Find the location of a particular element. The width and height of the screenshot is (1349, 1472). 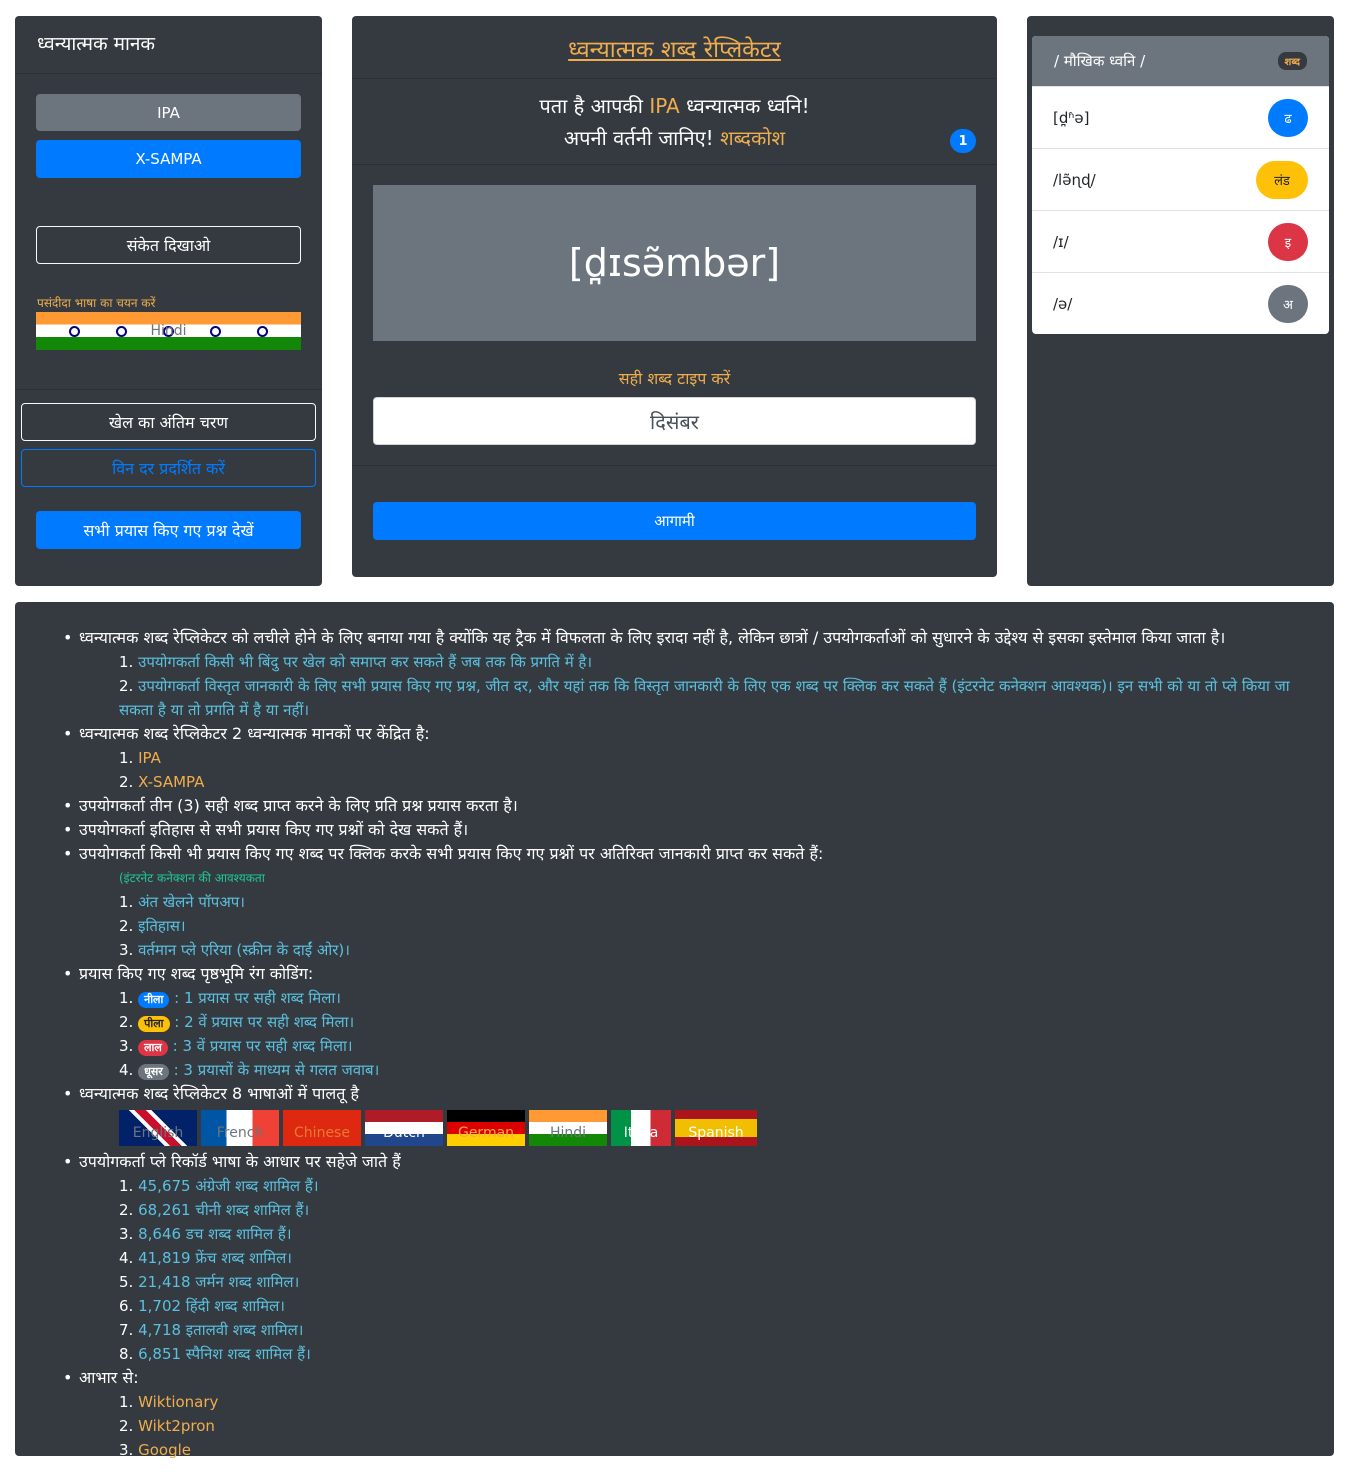

app-title: ध्वन्यात्मक शब्द रेप्लिकेटर is located at coordinates (674, 48).